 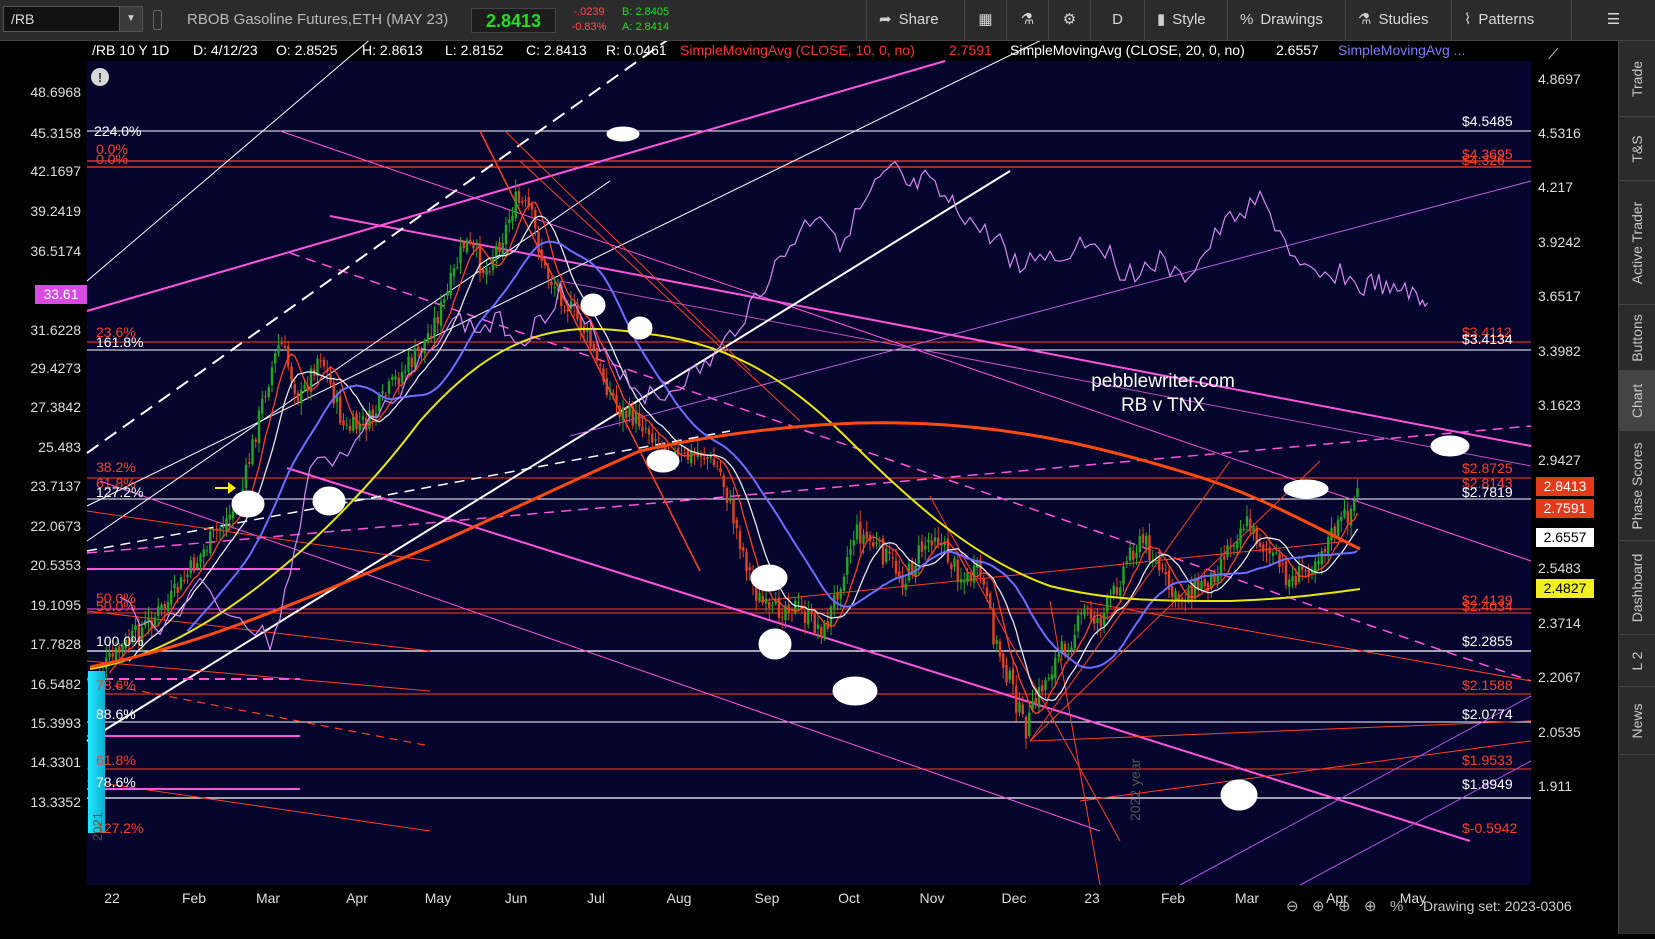 I want to click on zoom-out-icon: ⊖, so click(x=1292, y=906).